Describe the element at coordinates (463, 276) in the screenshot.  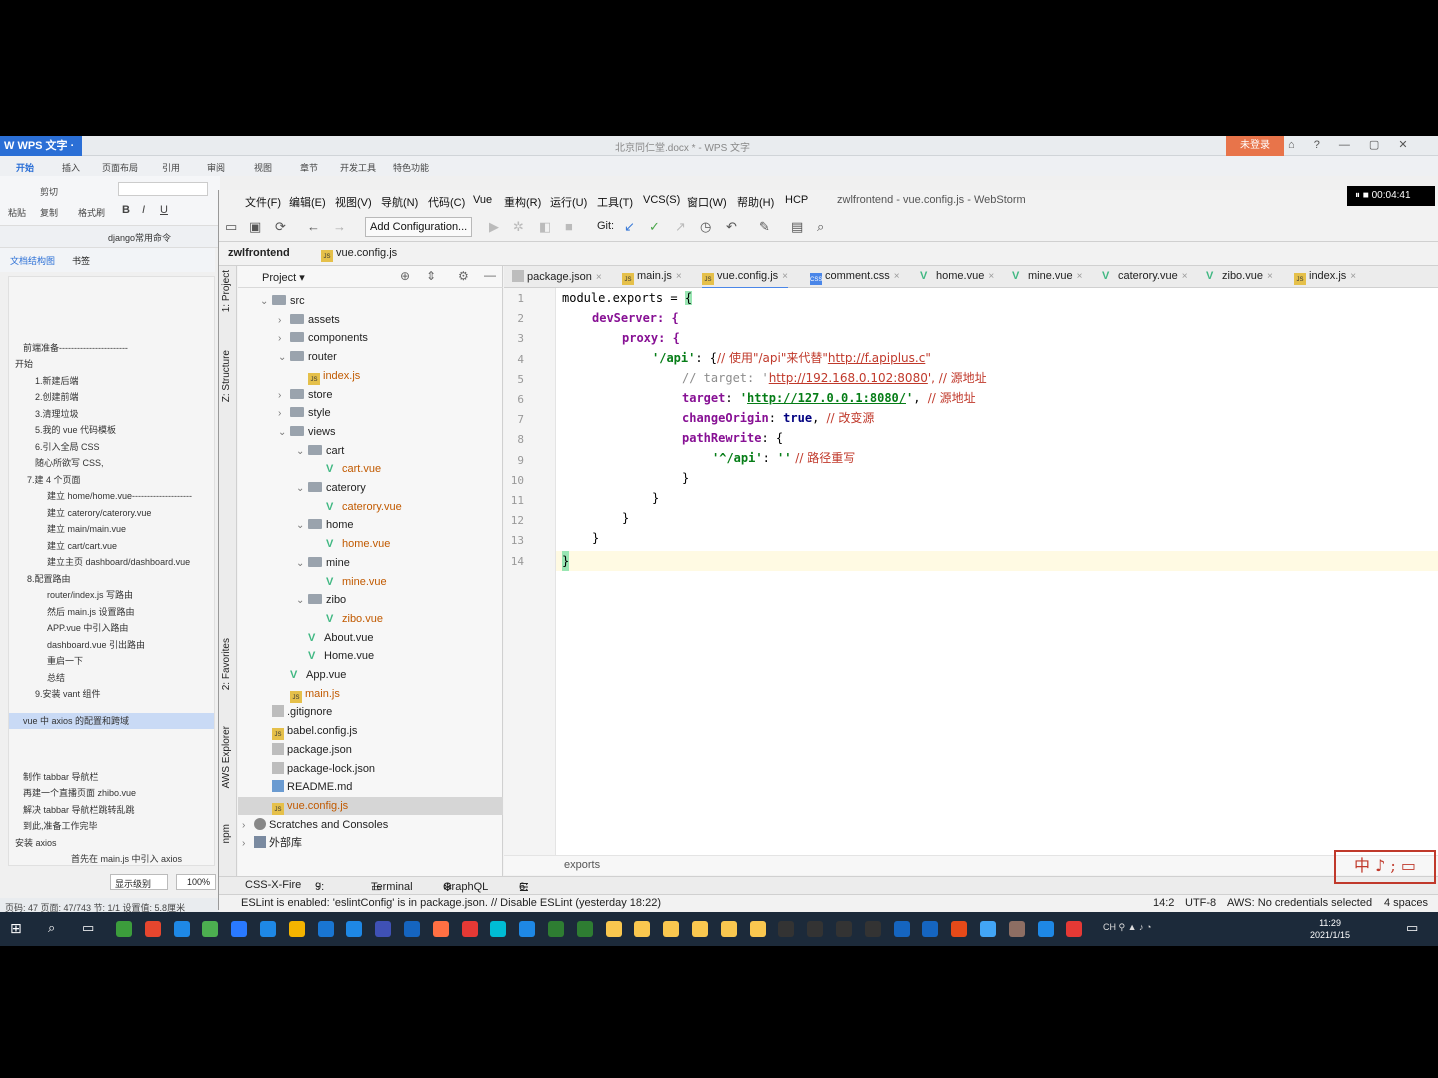
I see `gear-icon: ⚙` at that location.